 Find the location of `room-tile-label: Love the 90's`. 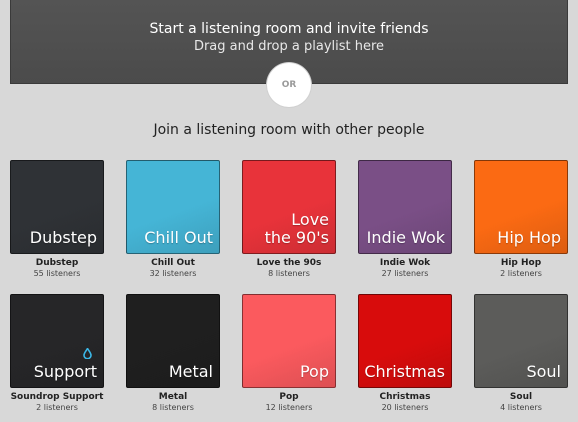

room-tile-label: Love the 90's is located at coordinates (296, 228).